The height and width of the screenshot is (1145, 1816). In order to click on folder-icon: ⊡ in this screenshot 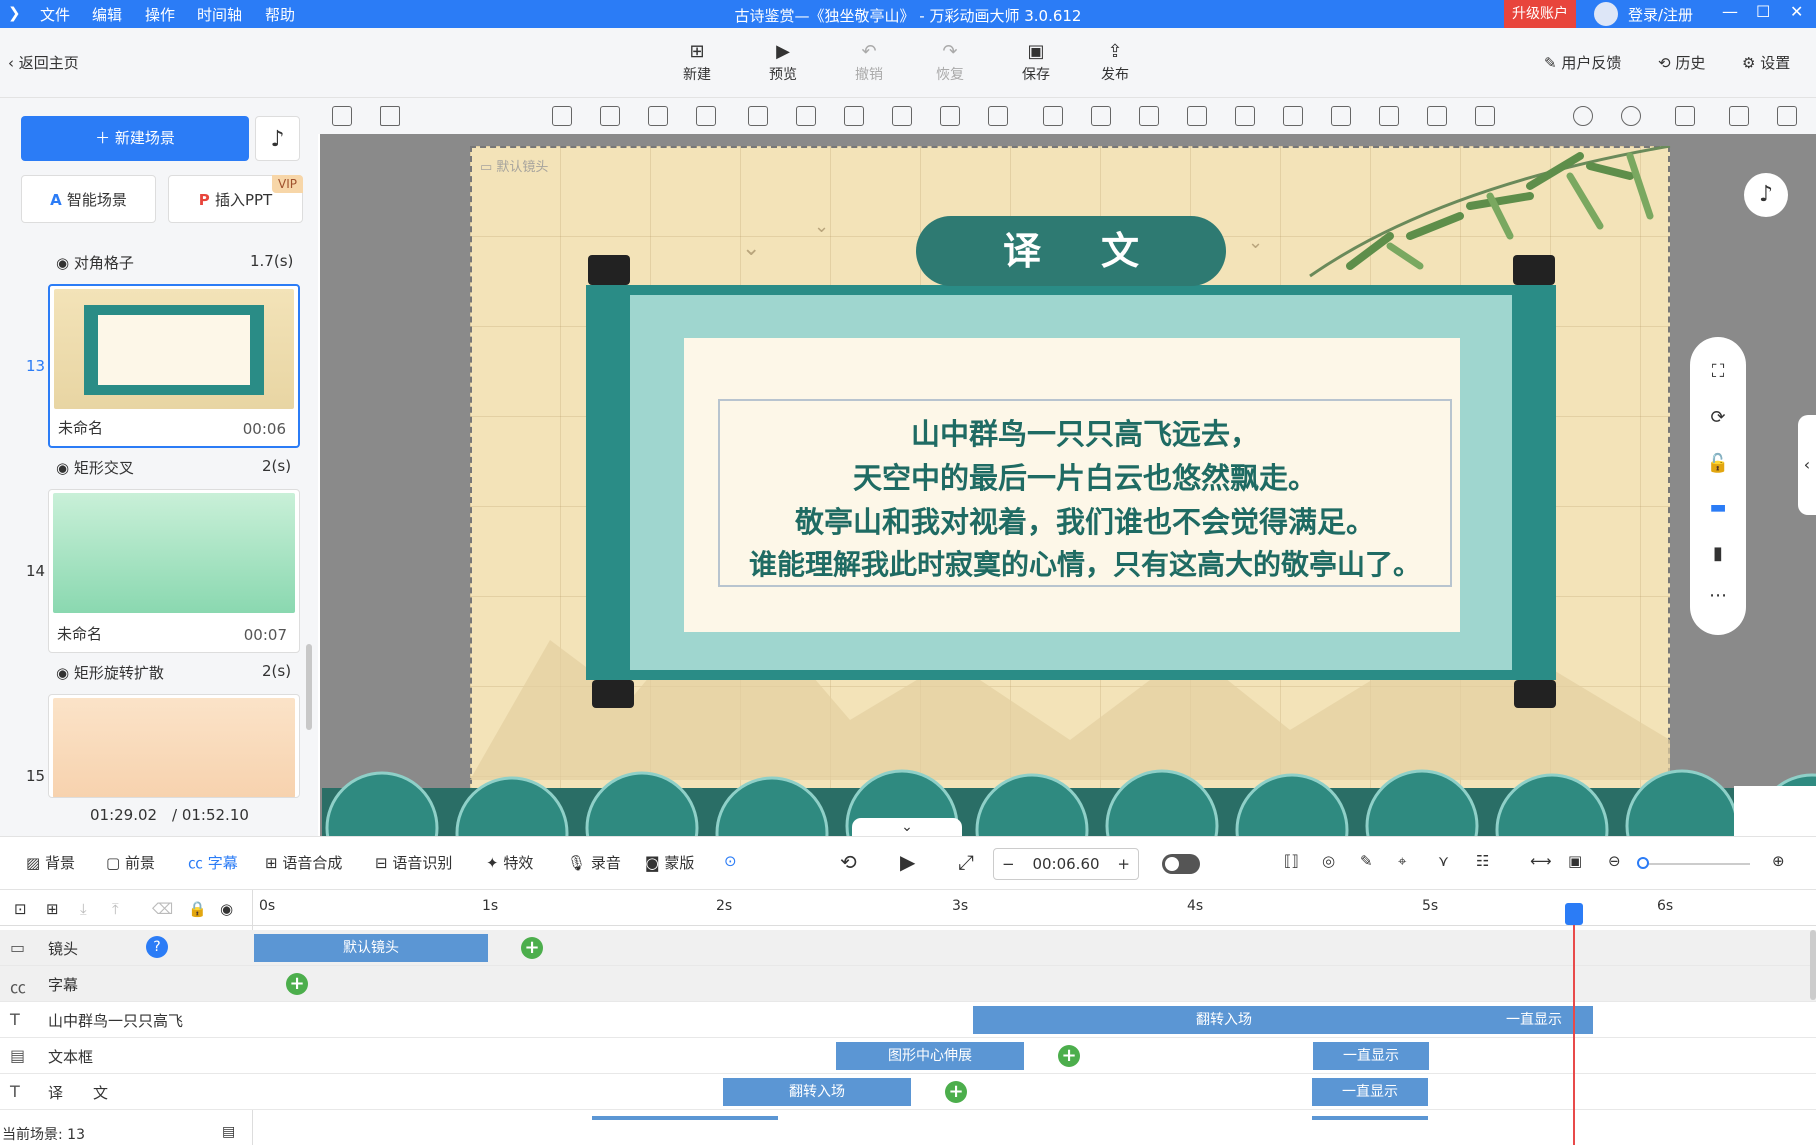, I will do `click(20, 909)`.